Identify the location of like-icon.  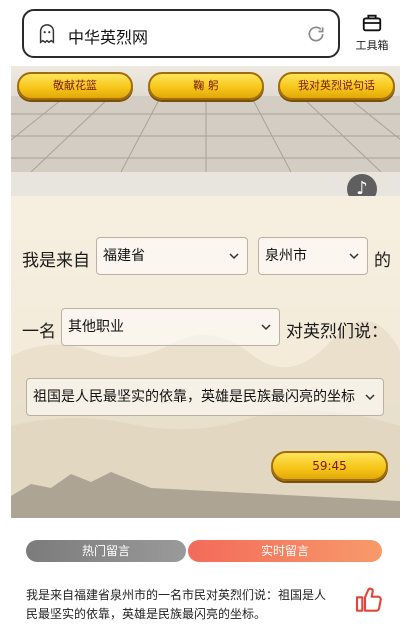
(369, 600).